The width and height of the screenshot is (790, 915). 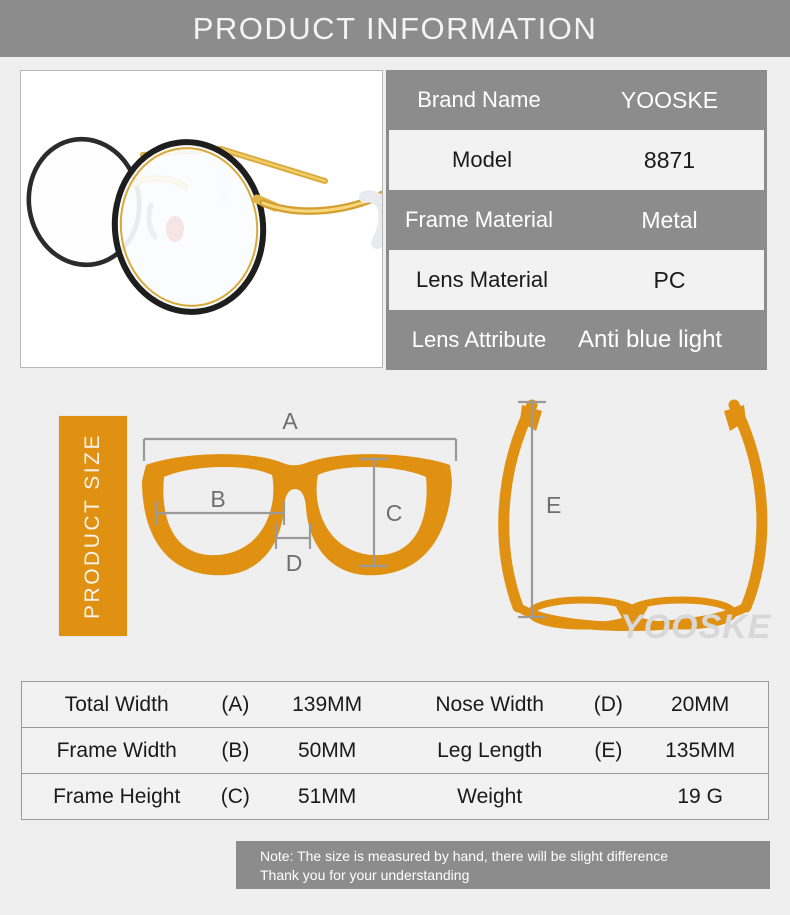 I want to click on measure-label-leg-length: Leg Length, so click(x=490, y=750).